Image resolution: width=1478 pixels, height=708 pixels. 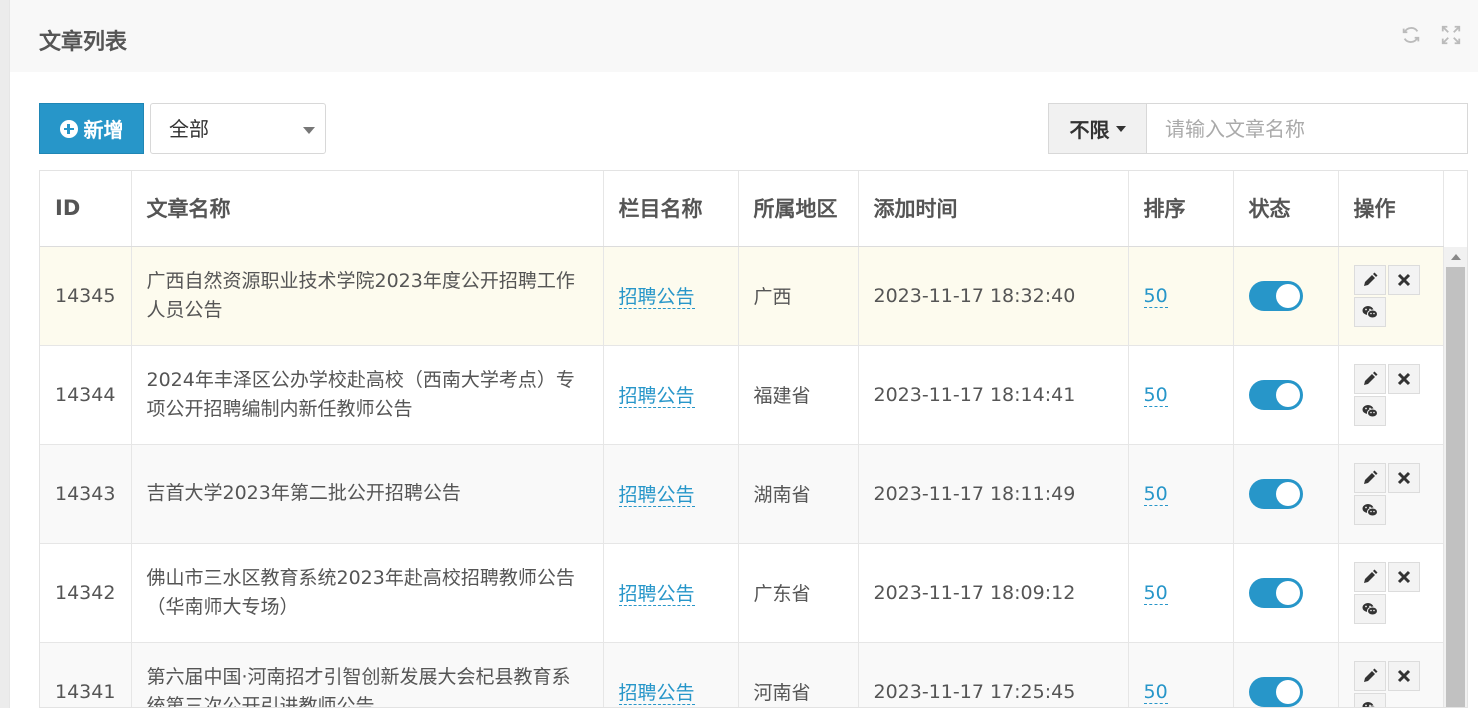 I want to click on column-header-ops: 操作, so click(x=1391, y=209).